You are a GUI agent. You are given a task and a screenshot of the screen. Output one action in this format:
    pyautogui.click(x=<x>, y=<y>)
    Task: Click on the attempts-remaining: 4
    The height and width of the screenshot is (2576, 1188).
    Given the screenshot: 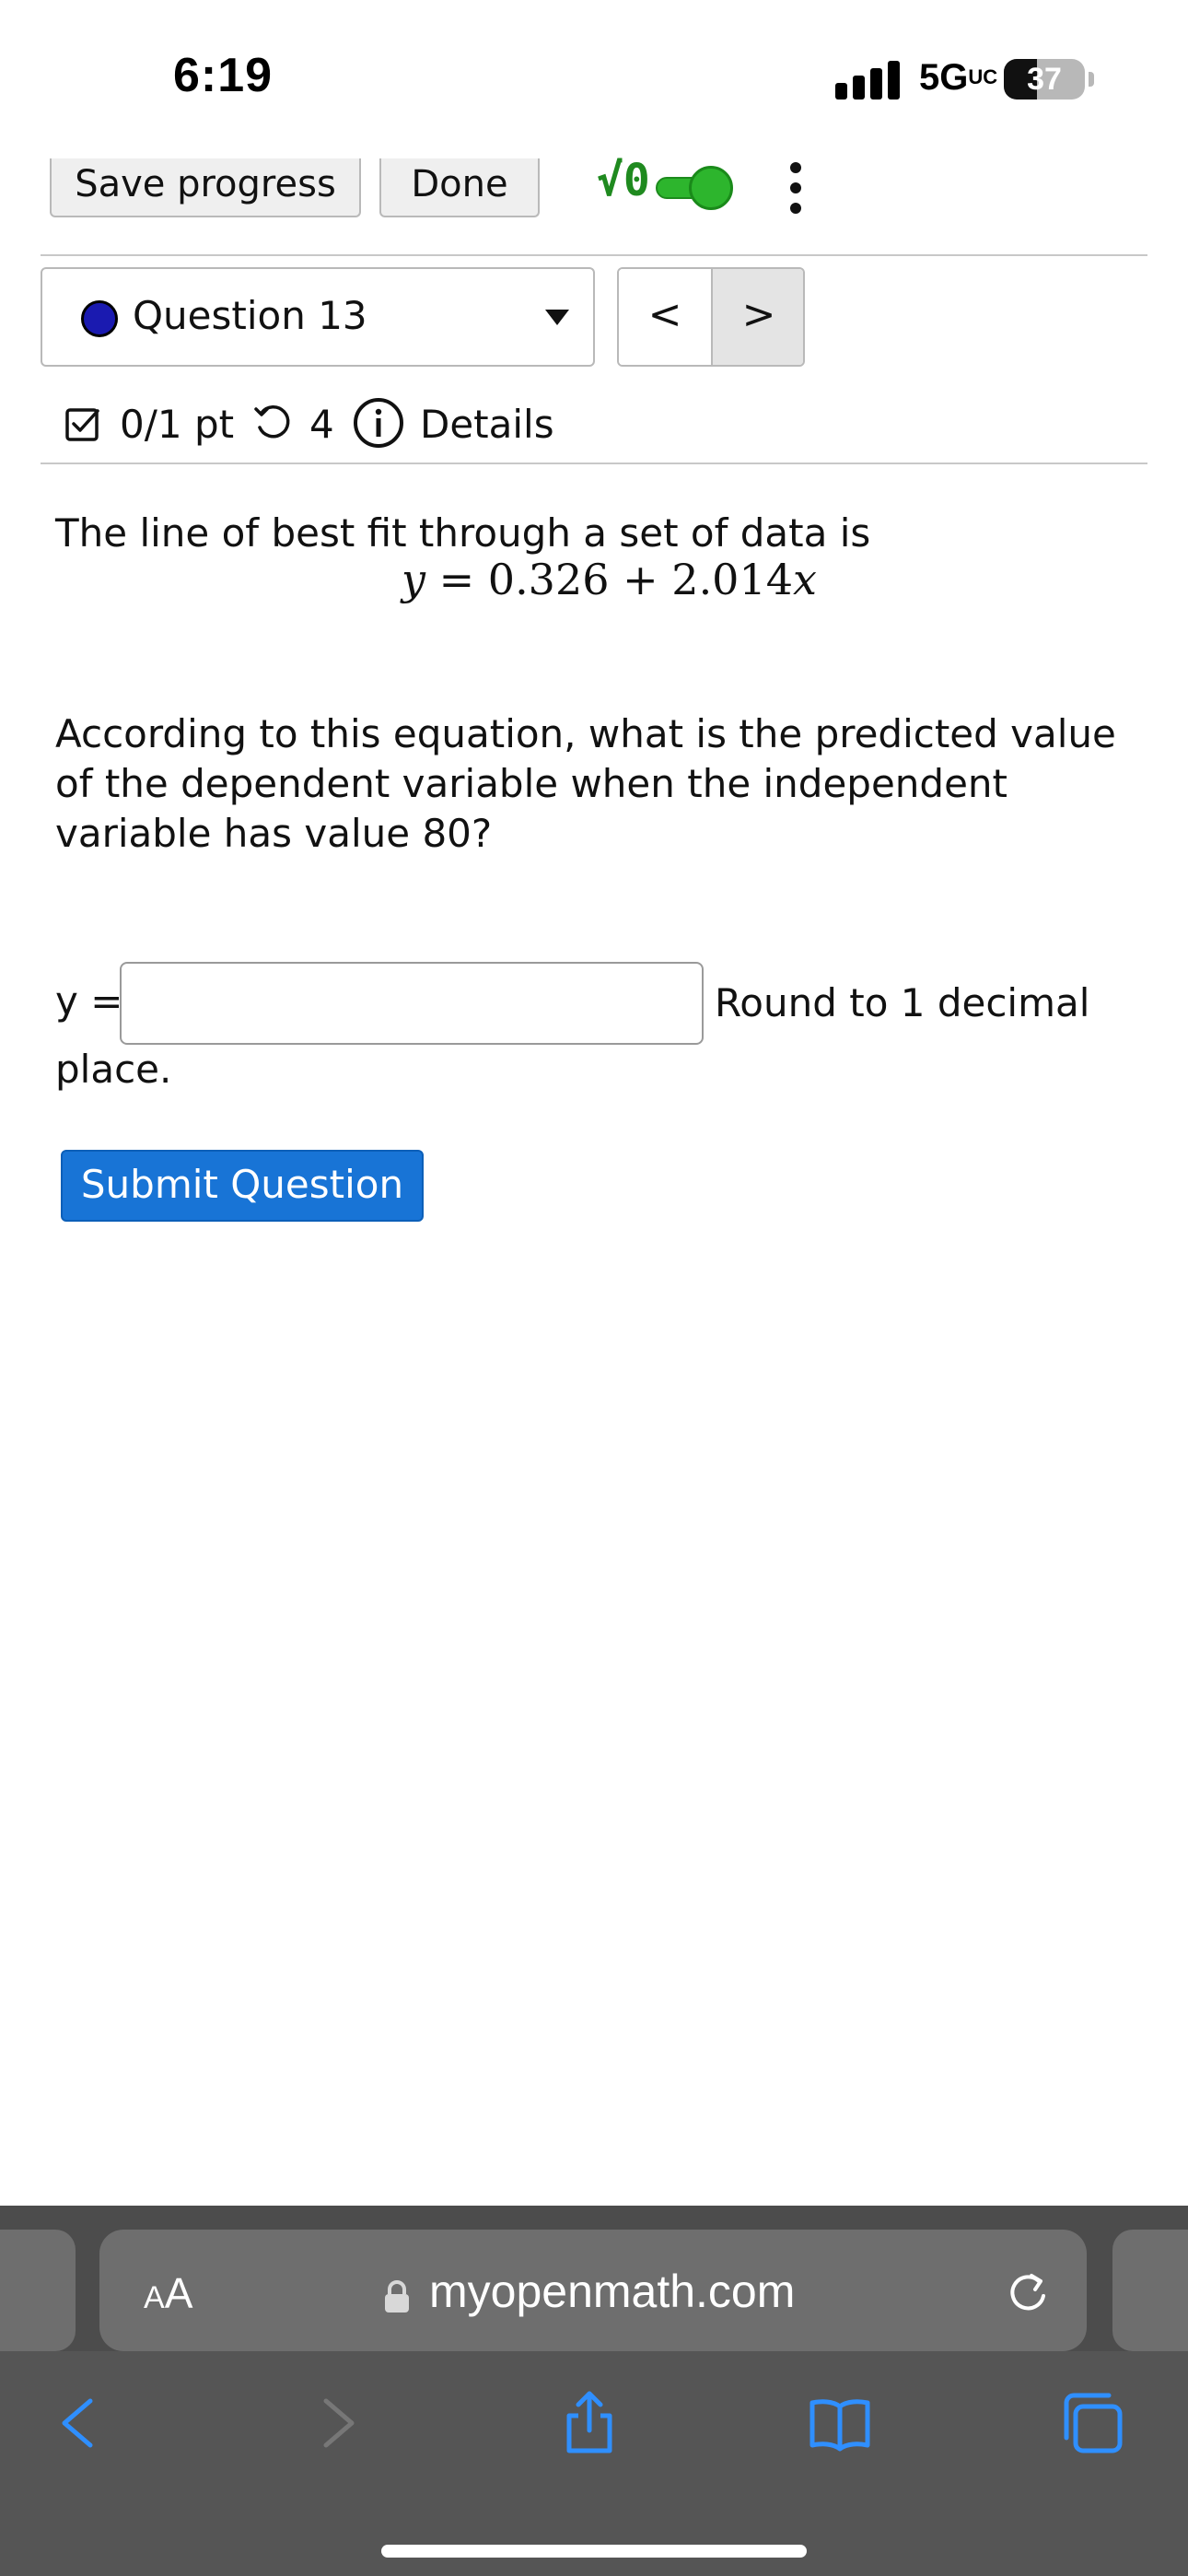 What is the action you would take?
    pyautogui.click(x=321, y=424)
    